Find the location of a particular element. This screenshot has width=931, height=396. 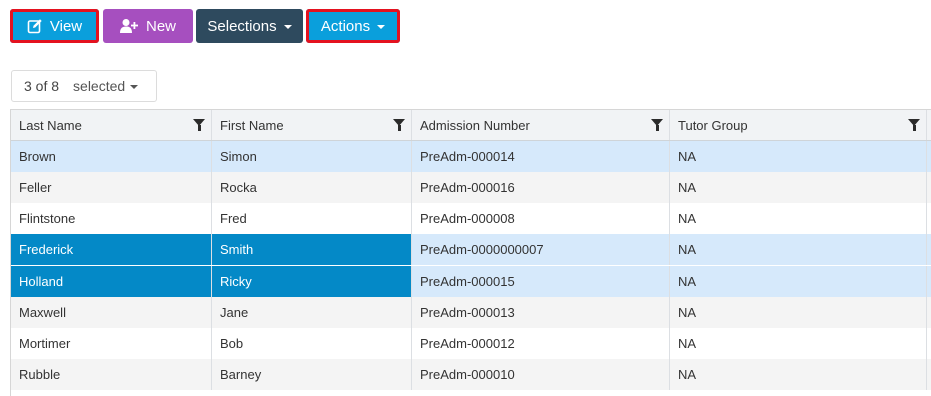

first-name-cell: Smith is located at coordinates (312, 249).